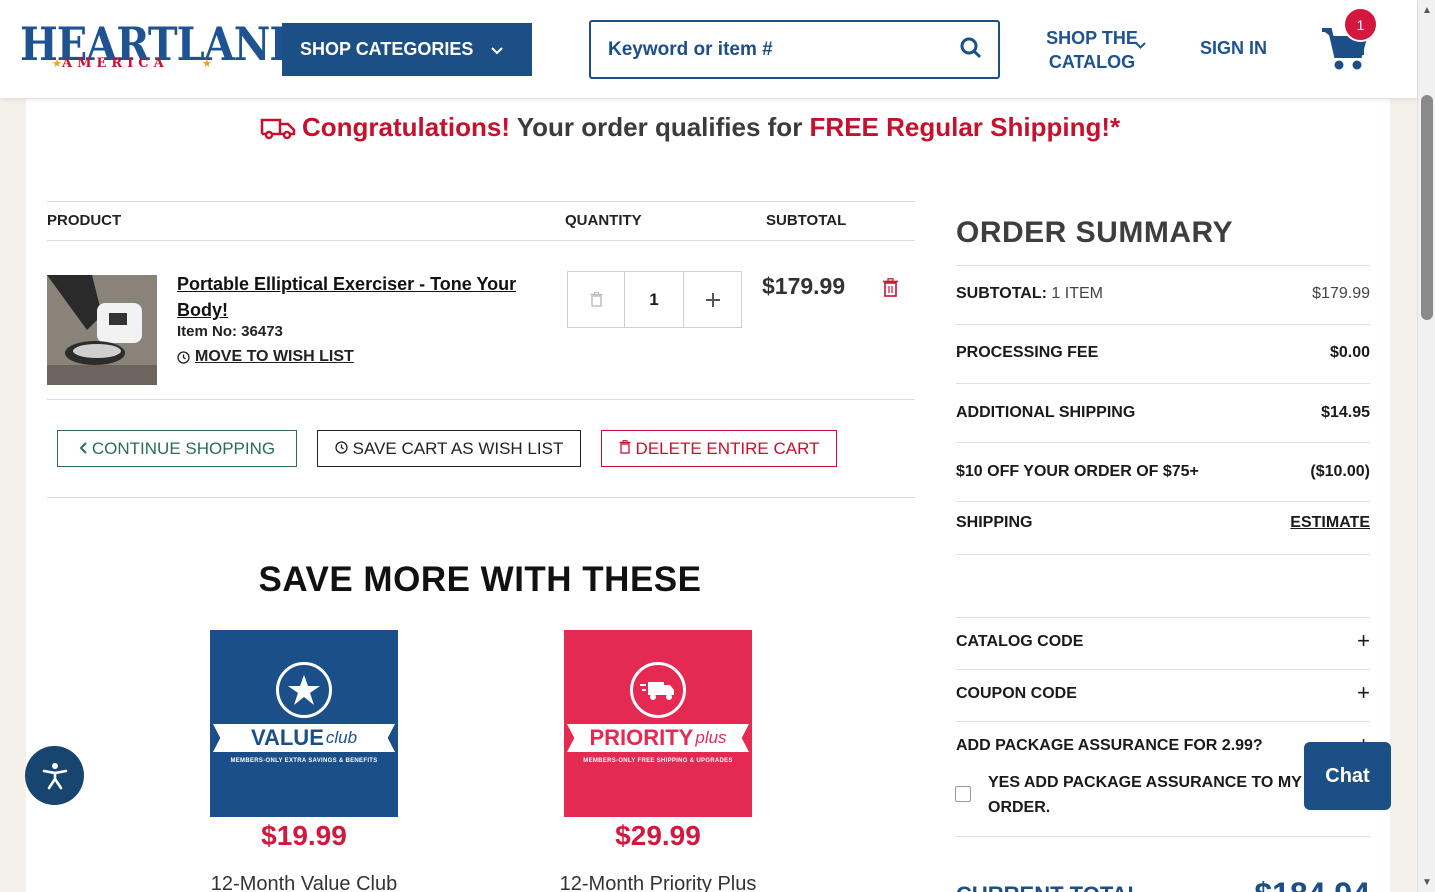 This screenshot has width=1435, height=892. Describe the element at coordinates (1345, 412) in the screenshot. I see `additional-shipping-value: $14.95` at that location.